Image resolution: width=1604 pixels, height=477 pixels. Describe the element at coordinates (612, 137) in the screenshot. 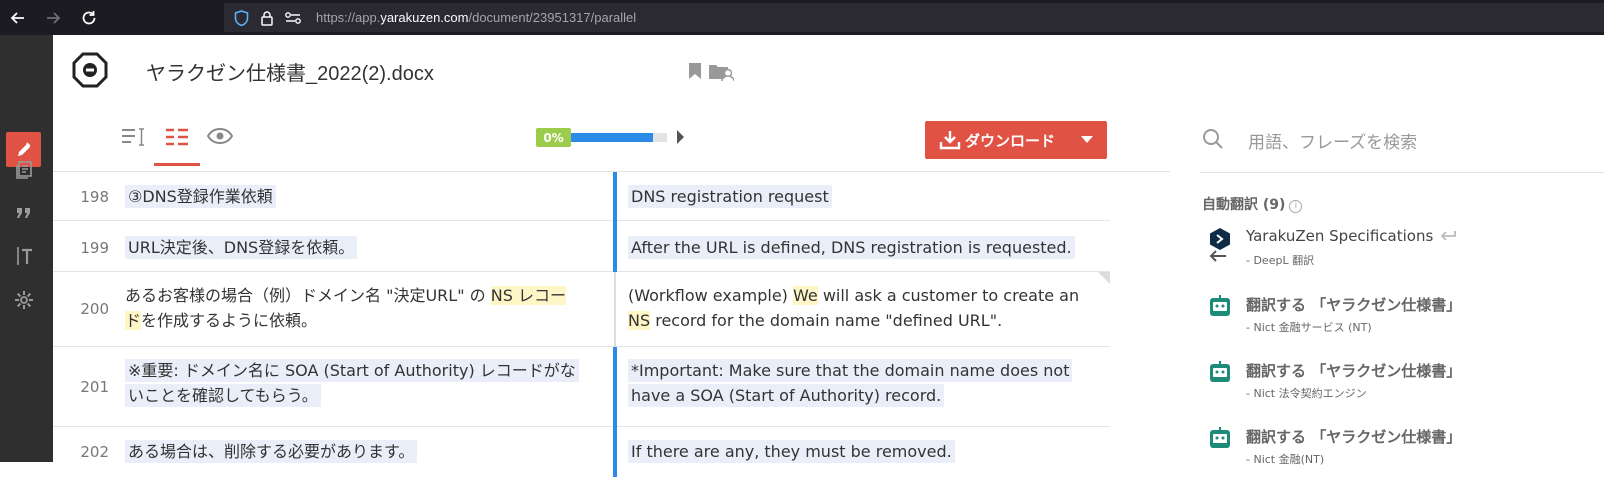

I see `progress-fill` at that location.